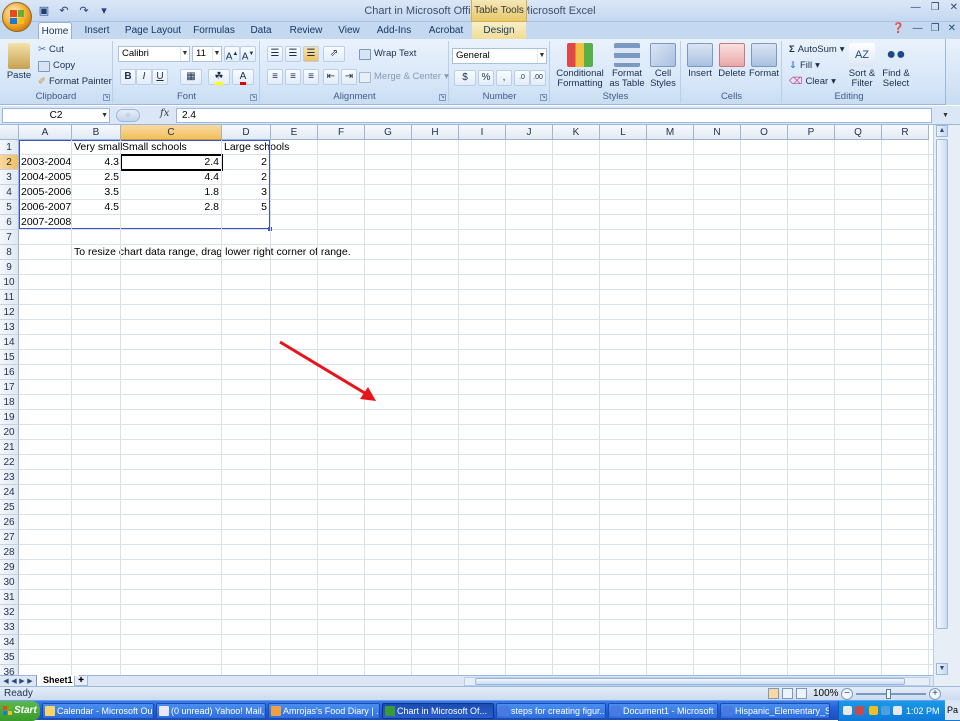  Describe the element at coordinates (9, 432) in the screenshot. I see `row-header-20: 20` at that location.